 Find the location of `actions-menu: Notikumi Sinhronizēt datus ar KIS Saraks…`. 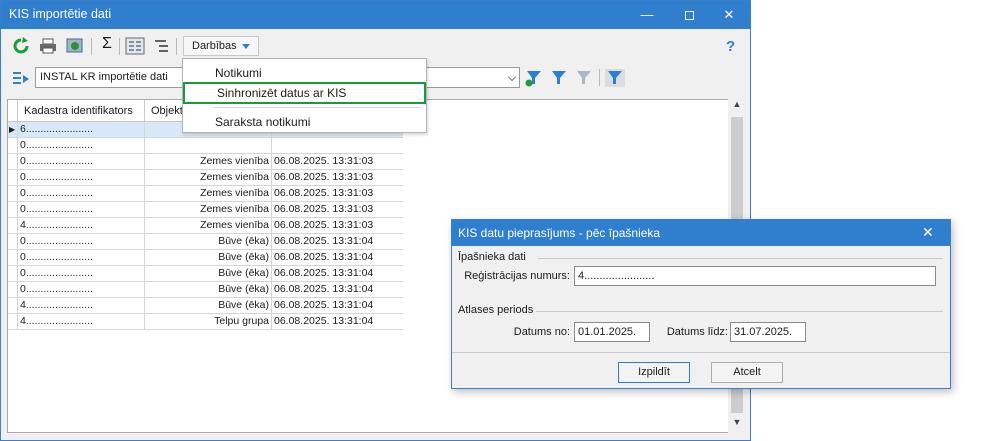

actions-menu: Notikumi Sinhronizēt datus ar KIS Saraks… is located at coordinates (304, 95).